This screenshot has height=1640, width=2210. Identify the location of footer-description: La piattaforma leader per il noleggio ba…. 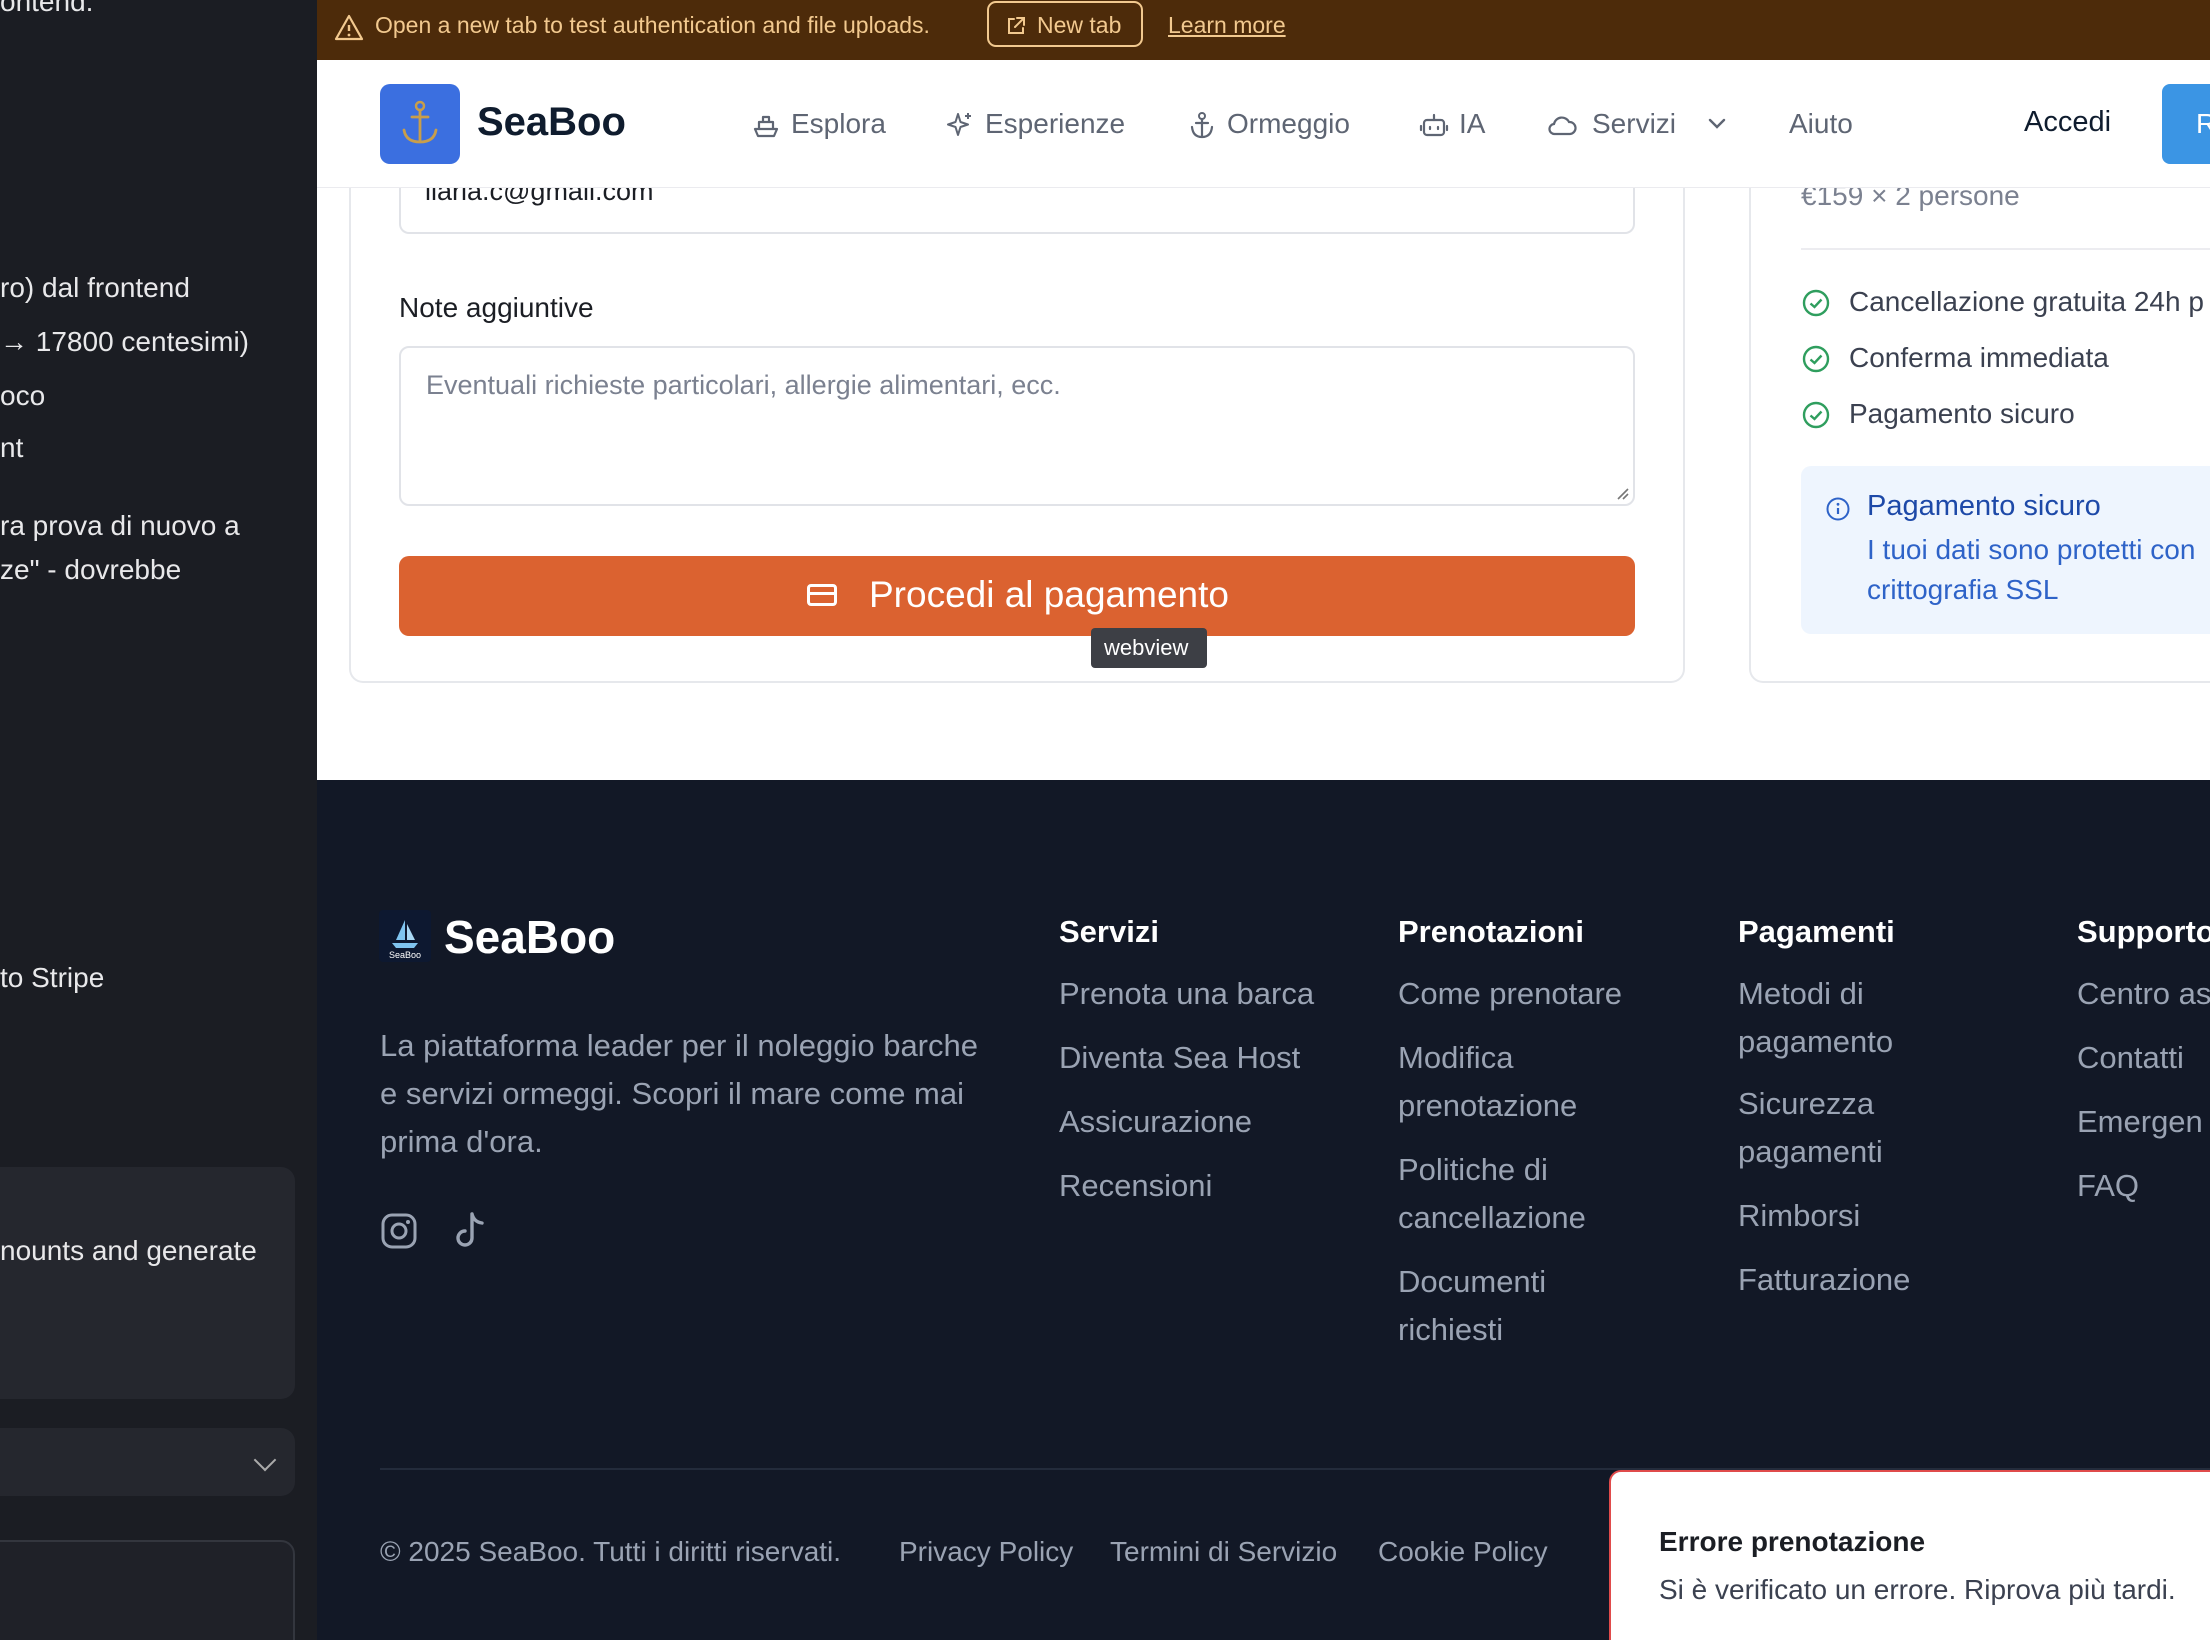
(679, 1093).